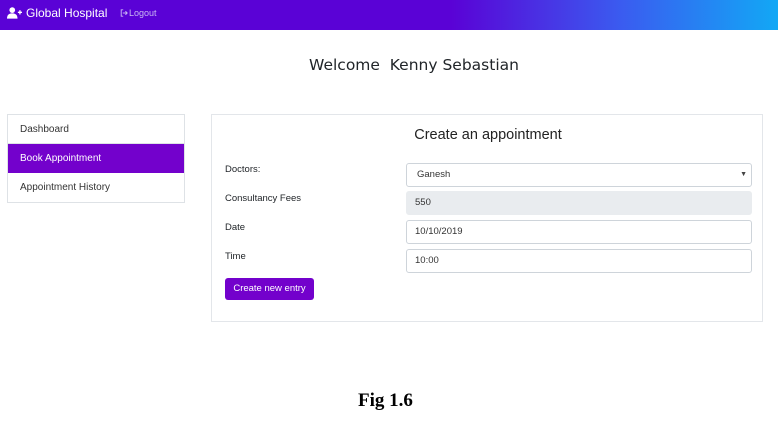 The width and height of the screenshot is (778, 425). What do you see at coordinates (14, 13) in the screenshot?
I see `user-plus-icon` at bounding box center [14, 13].